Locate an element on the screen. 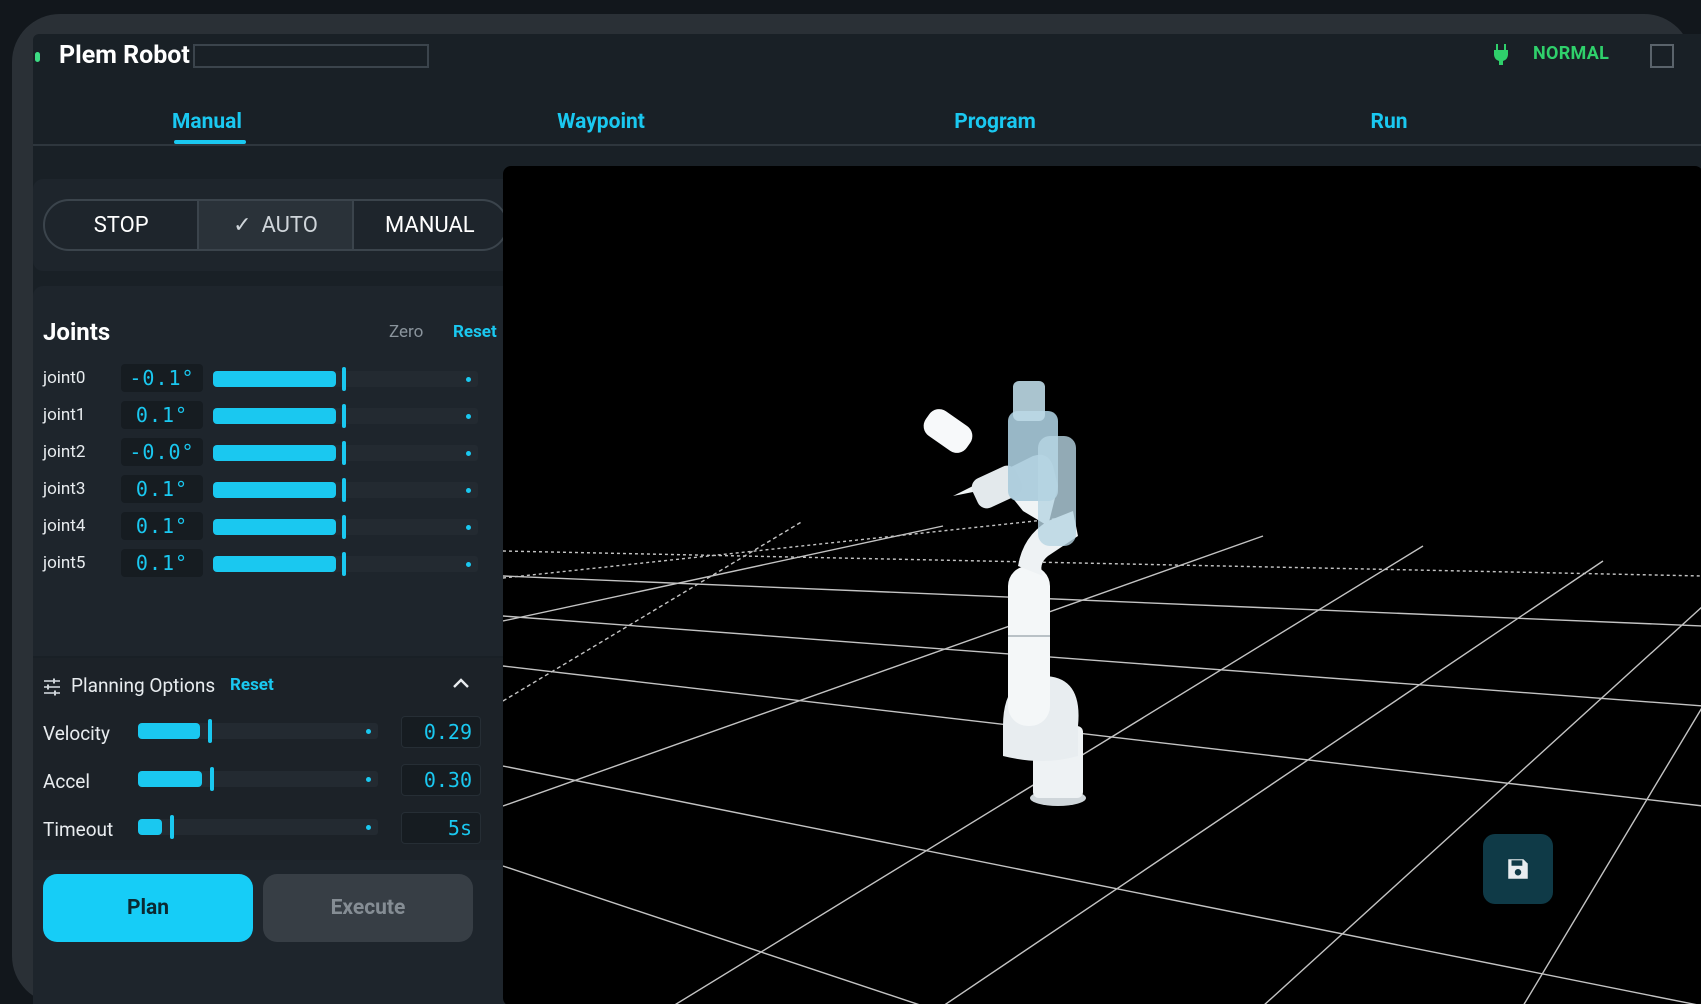 The width and height of the screenshot is (1701, 1004). plug-icon is located at coordinates (1501, 54).